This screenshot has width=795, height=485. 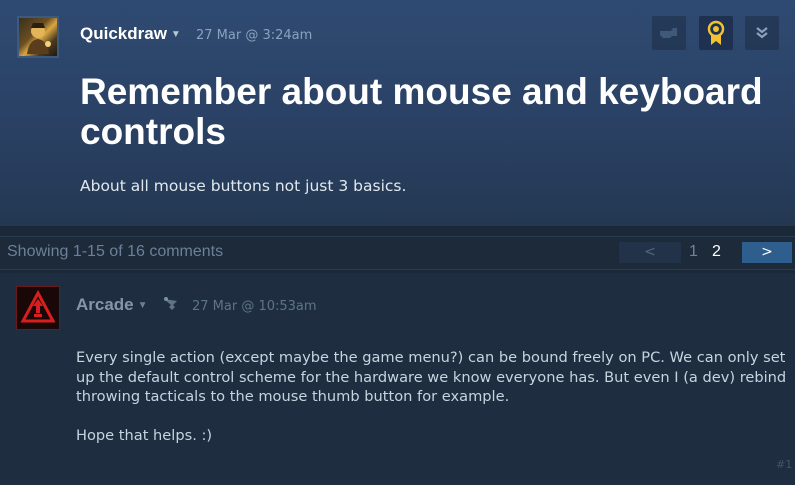 What do you see at coordinates (170, 303) in the screenshot?
I see `developer-badge-icon` at bounding box center [170, 303].